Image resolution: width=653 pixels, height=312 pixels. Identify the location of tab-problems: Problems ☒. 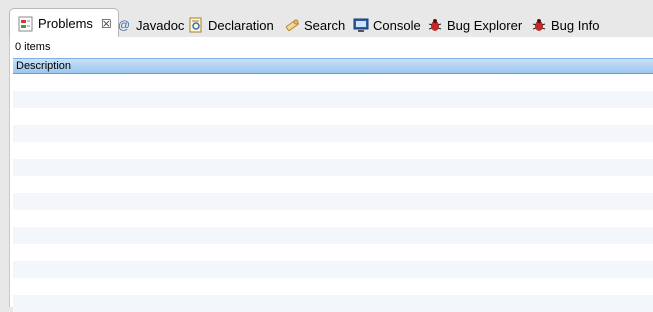
(64, 23).